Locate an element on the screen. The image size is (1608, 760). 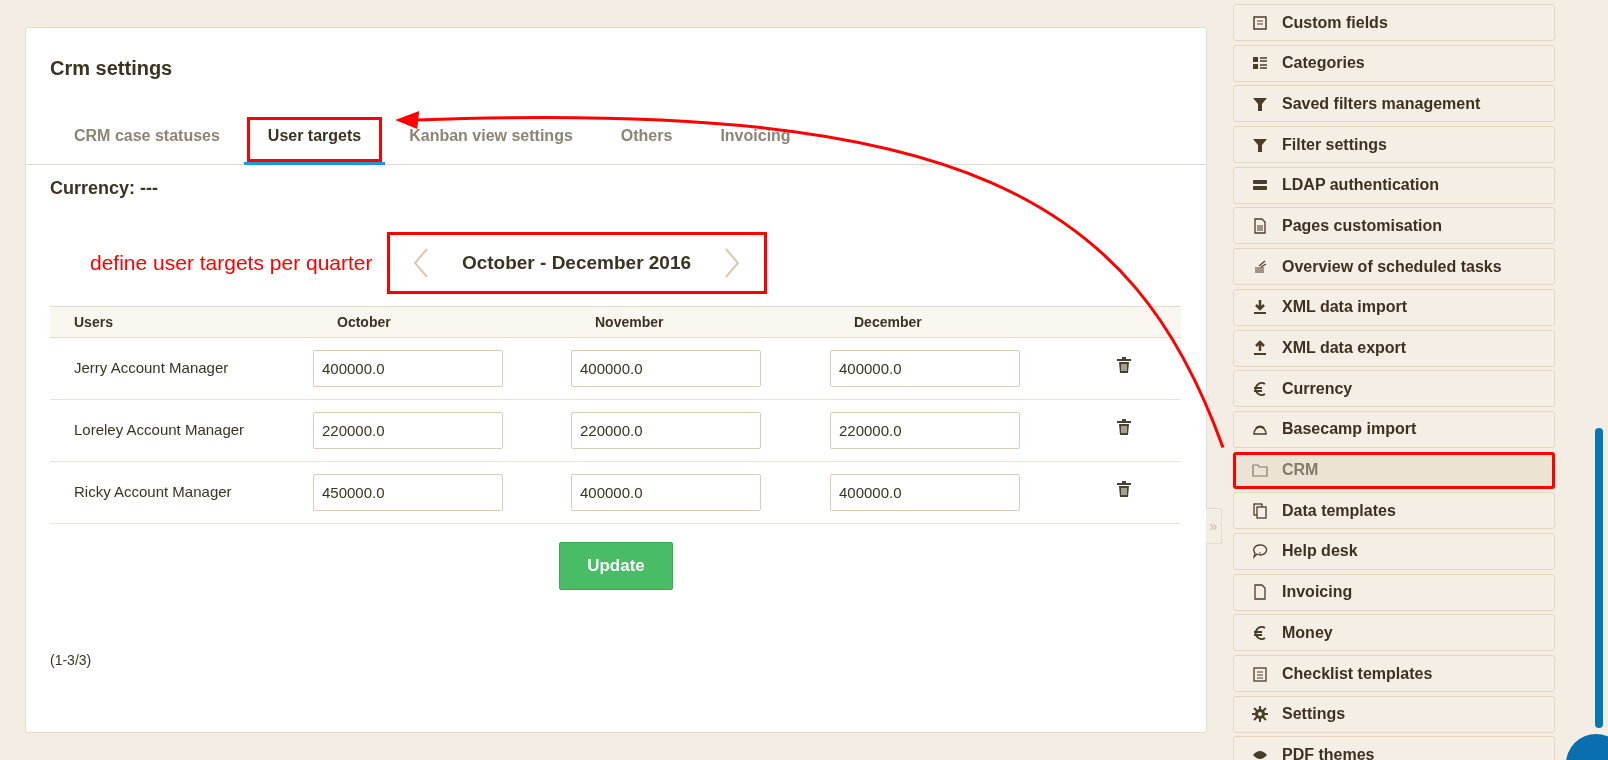
tab: Kanban view settings is located at coordinates (491, 139).